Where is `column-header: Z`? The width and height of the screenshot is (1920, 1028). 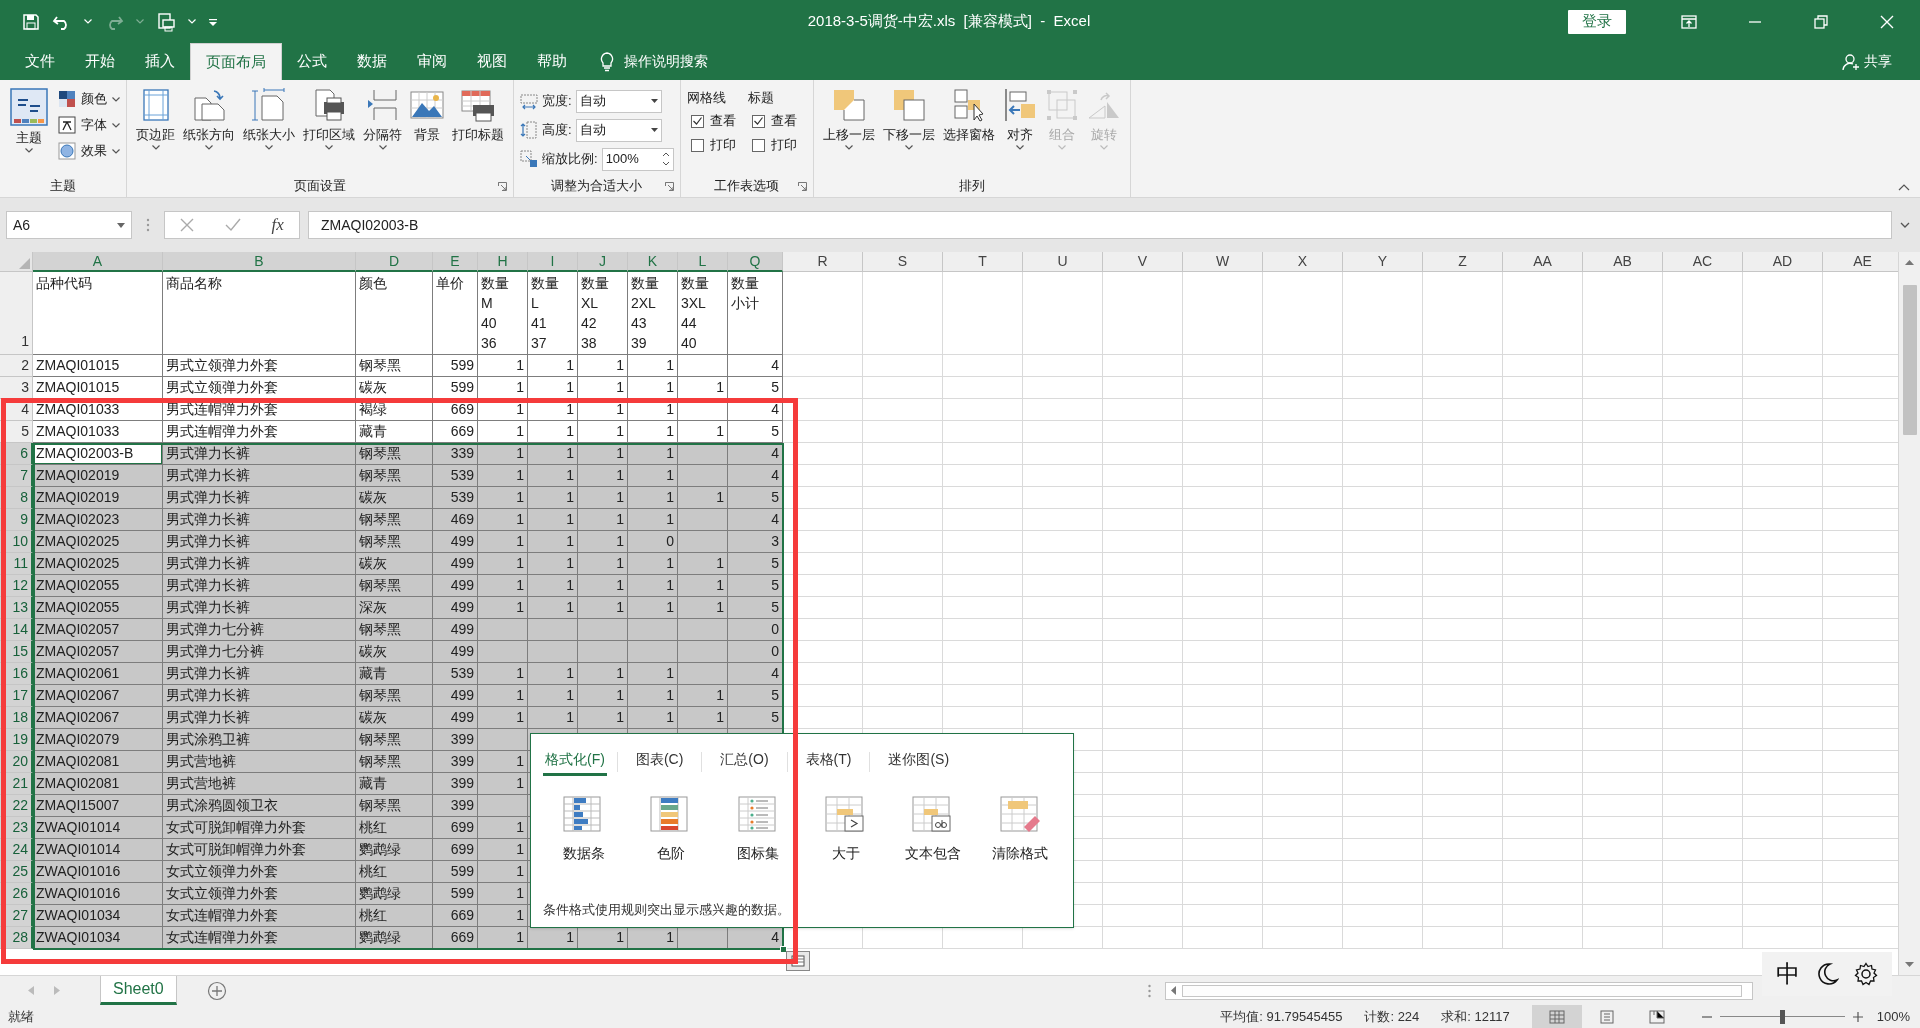
column-header: Z is located at coordinates (1463, 262).